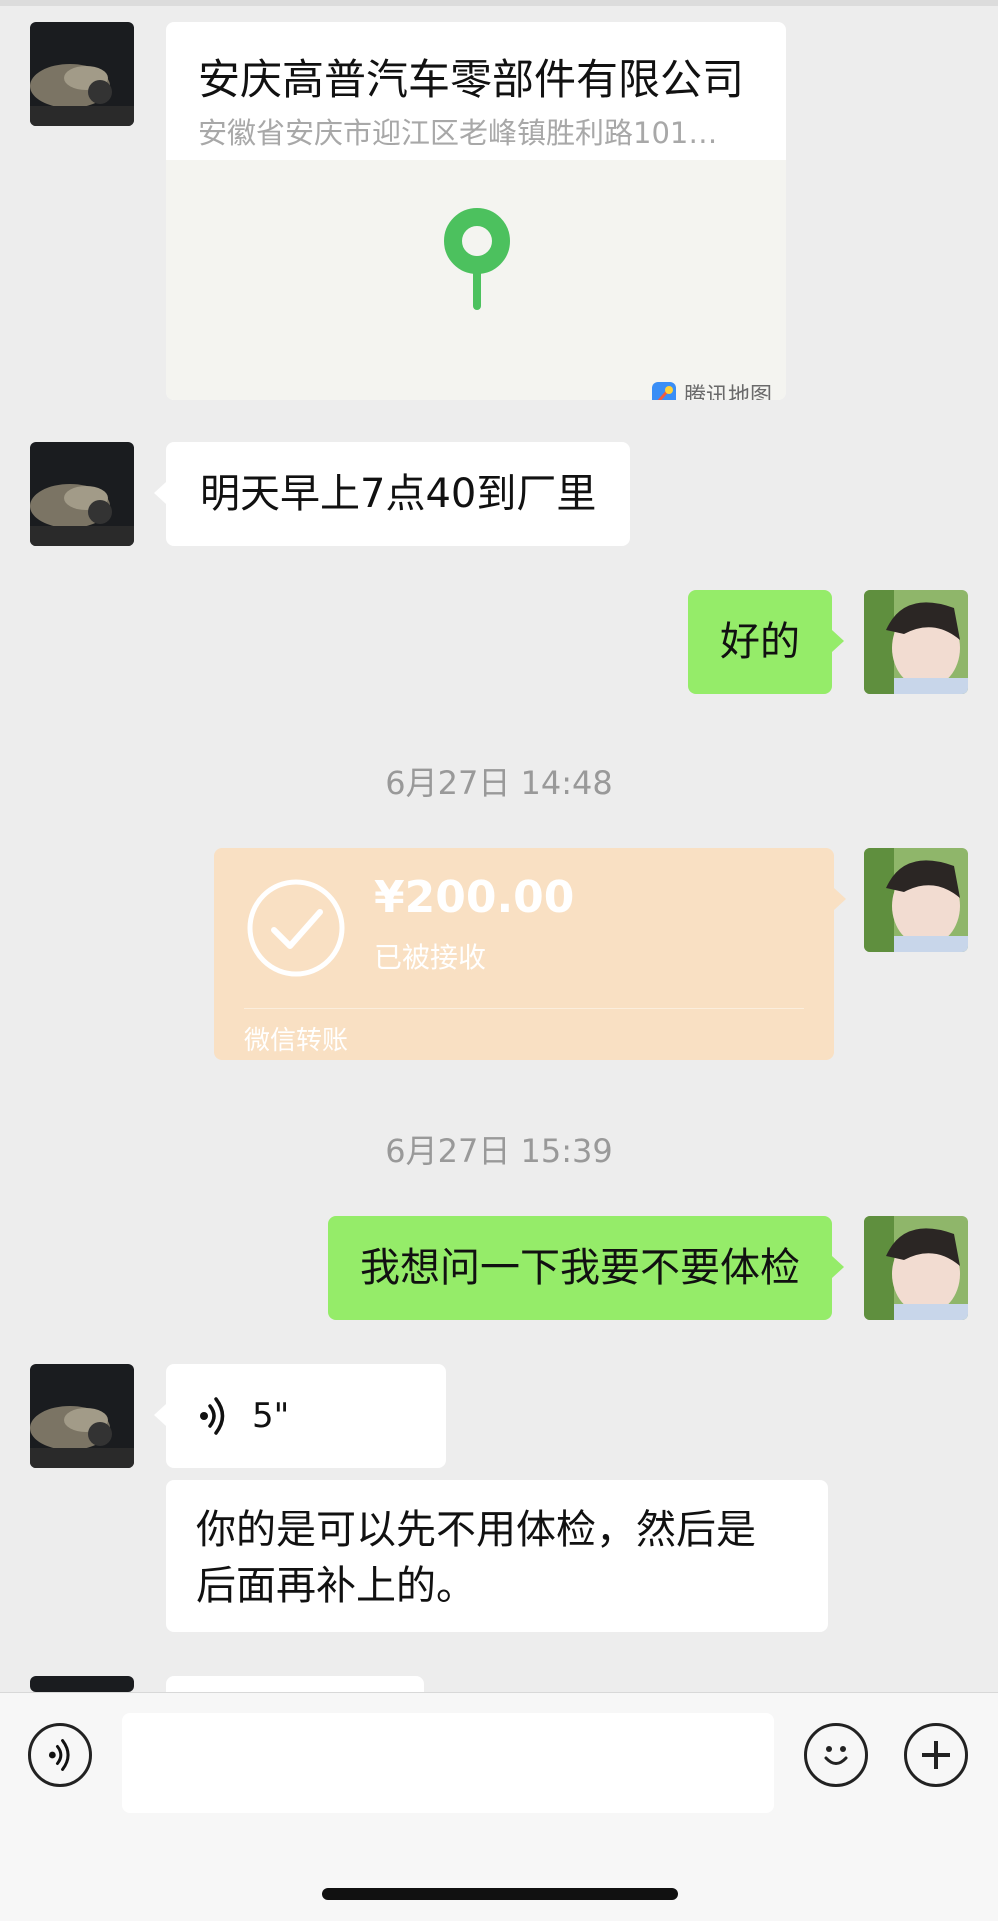 The image size is (998, 1921). I want to click on voice-wave-icon, so click(212, 1416).